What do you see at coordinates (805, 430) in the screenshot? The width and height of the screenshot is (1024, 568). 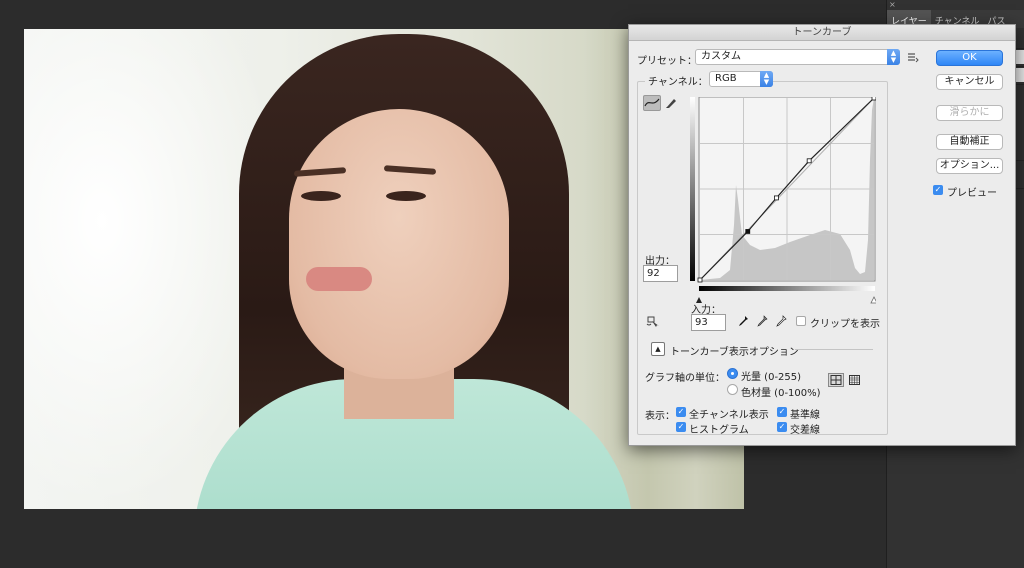 I see `intersection-line-label: 交差線` at bounding box center [805, 430].